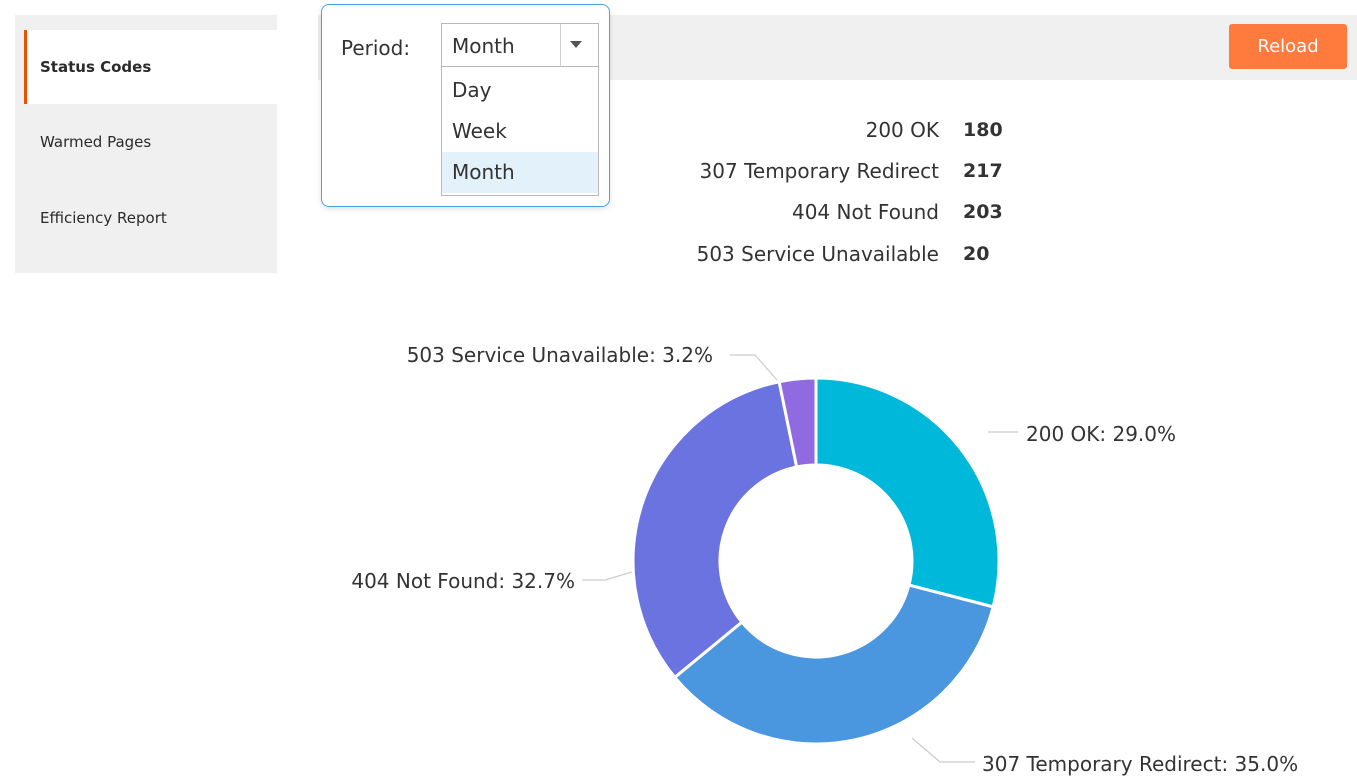 This screenshot has height=778, width=1357. I want to click on chevron-down-icon, so click(576, 44).